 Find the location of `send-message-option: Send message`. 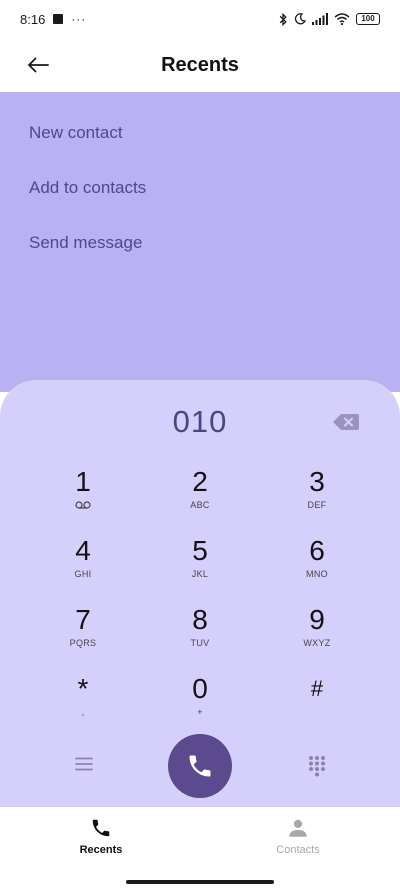

send-message-option: Send message is located at coordinates (85, 243).